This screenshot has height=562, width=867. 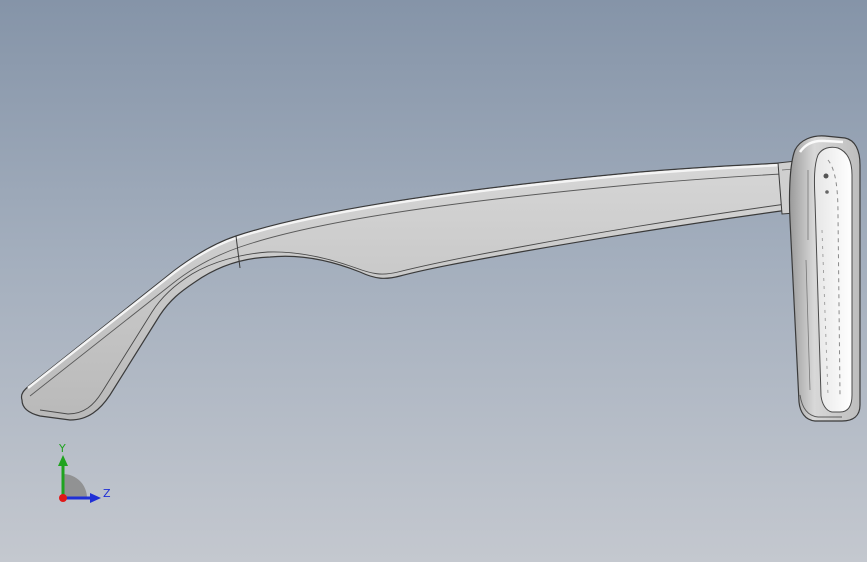 I want to click on y-axis-arrow, so click(x=63, y=460).